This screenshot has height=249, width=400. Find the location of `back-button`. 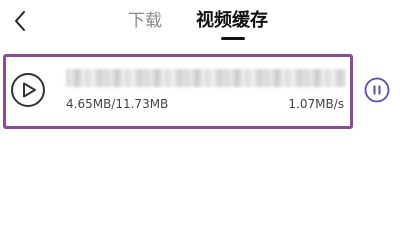

back-button is located at coordinates (20, 21).